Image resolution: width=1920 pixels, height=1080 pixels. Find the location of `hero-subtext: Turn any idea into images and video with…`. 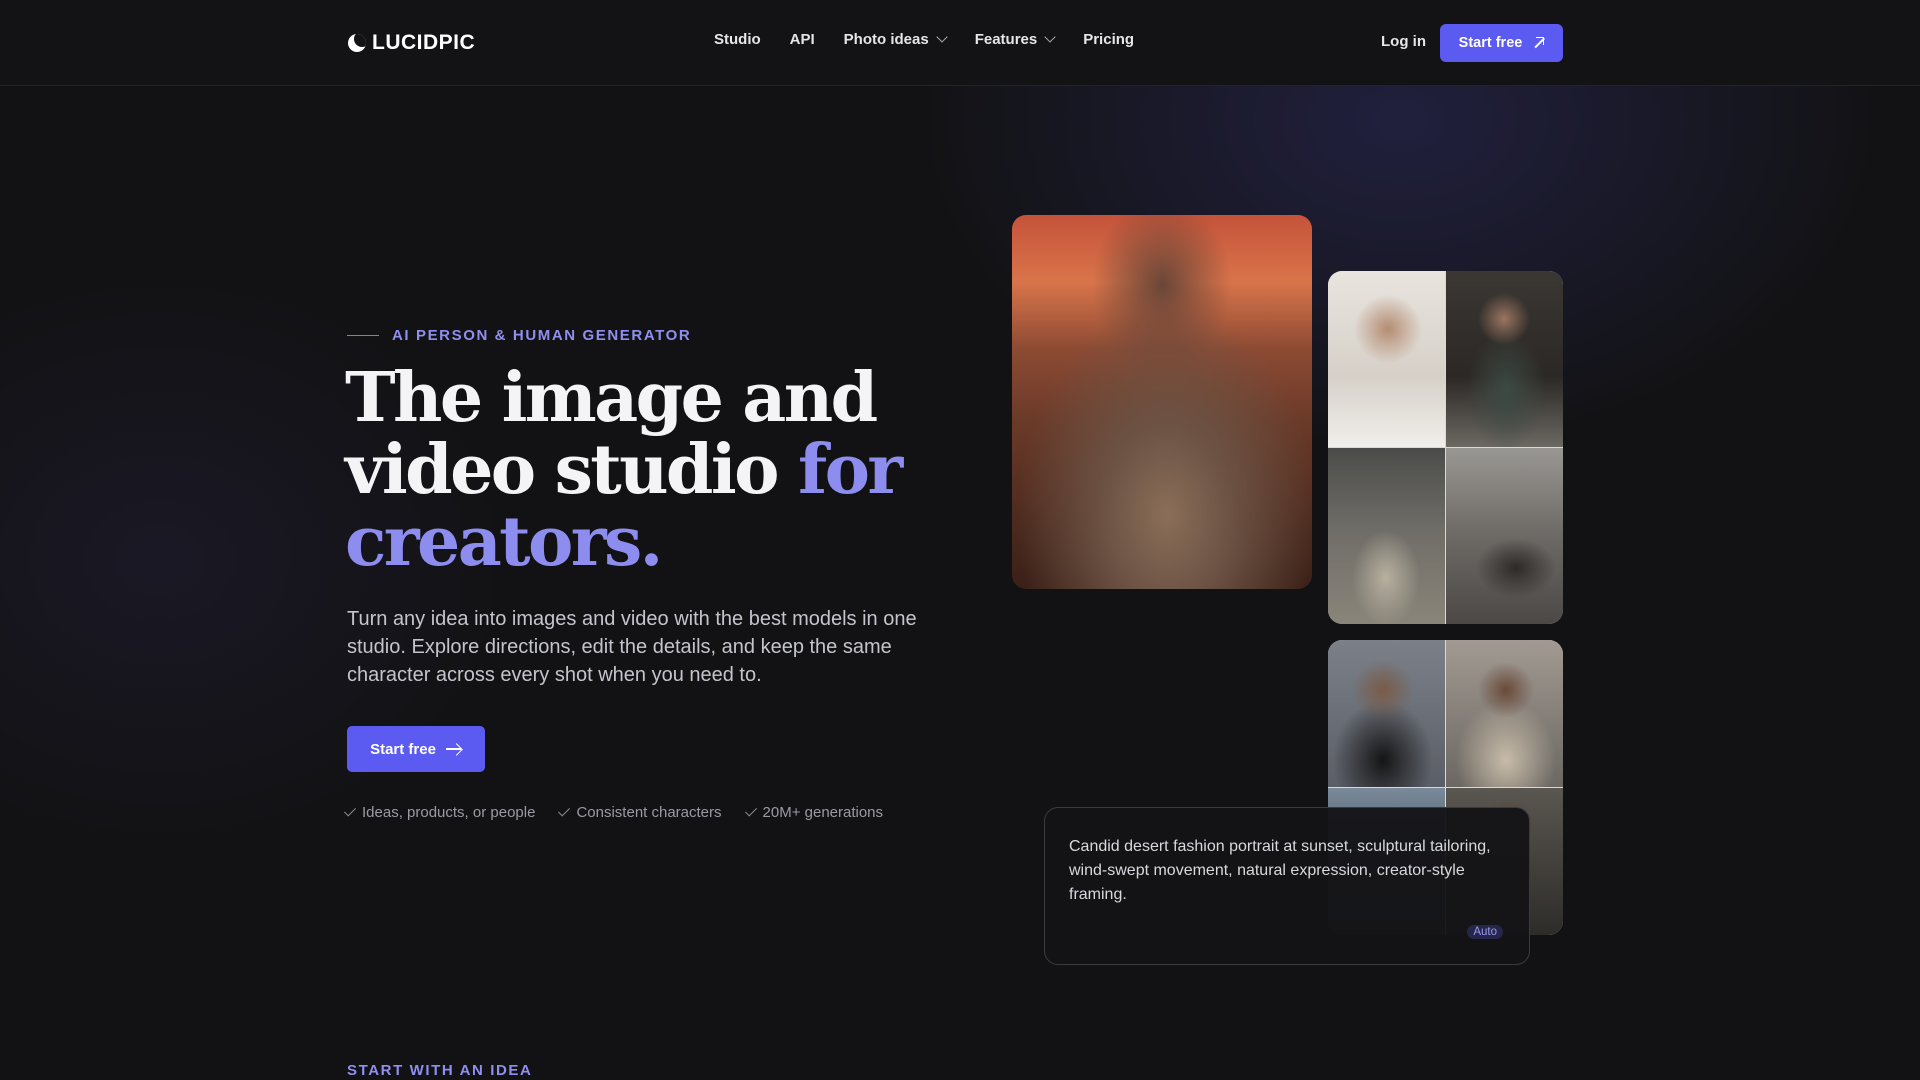

hero-subtext: Turn any idea into images and video with… is located at coordinates (632, 647).